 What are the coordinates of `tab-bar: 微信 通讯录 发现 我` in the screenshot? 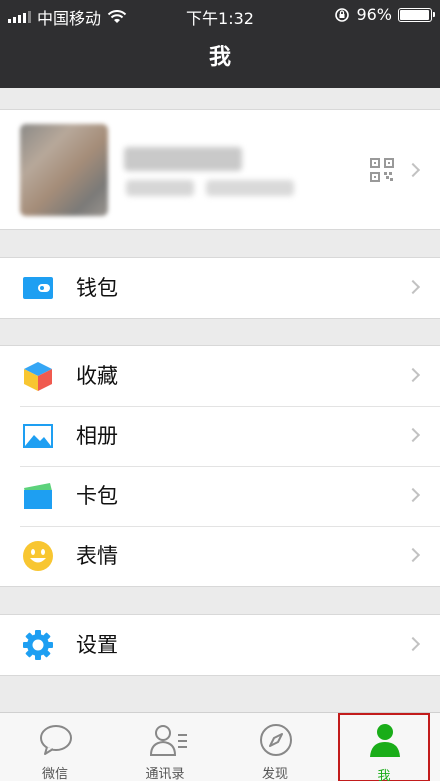 It's located at (220, 746).